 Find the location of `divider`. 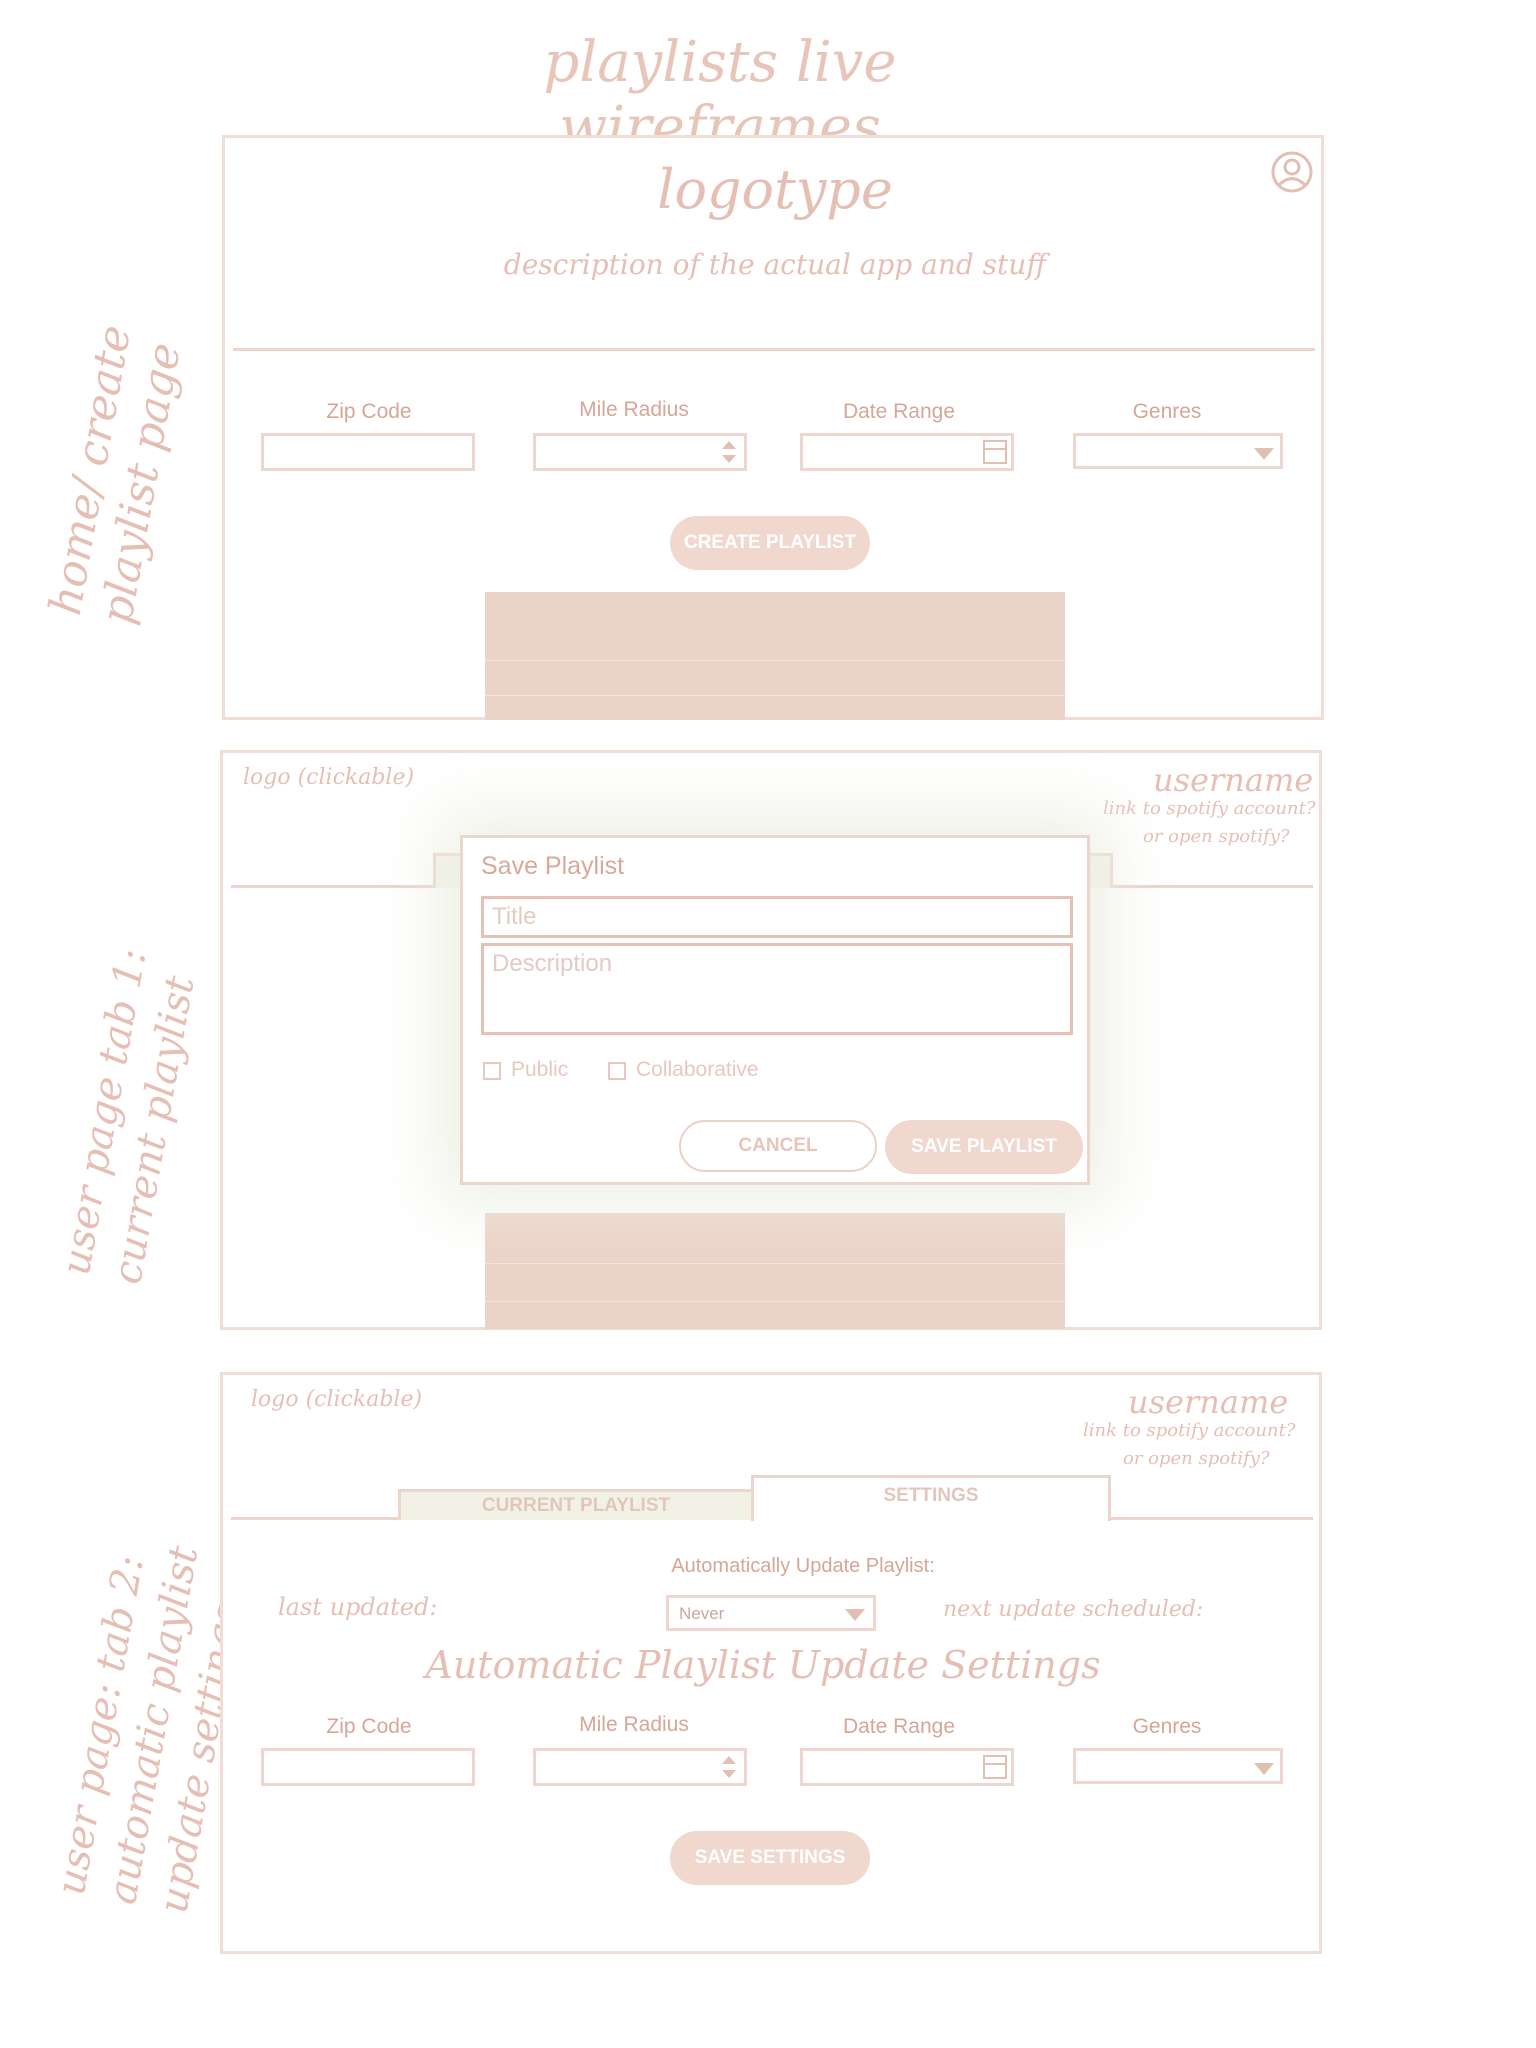

divider is located at coordinates (774, 349).